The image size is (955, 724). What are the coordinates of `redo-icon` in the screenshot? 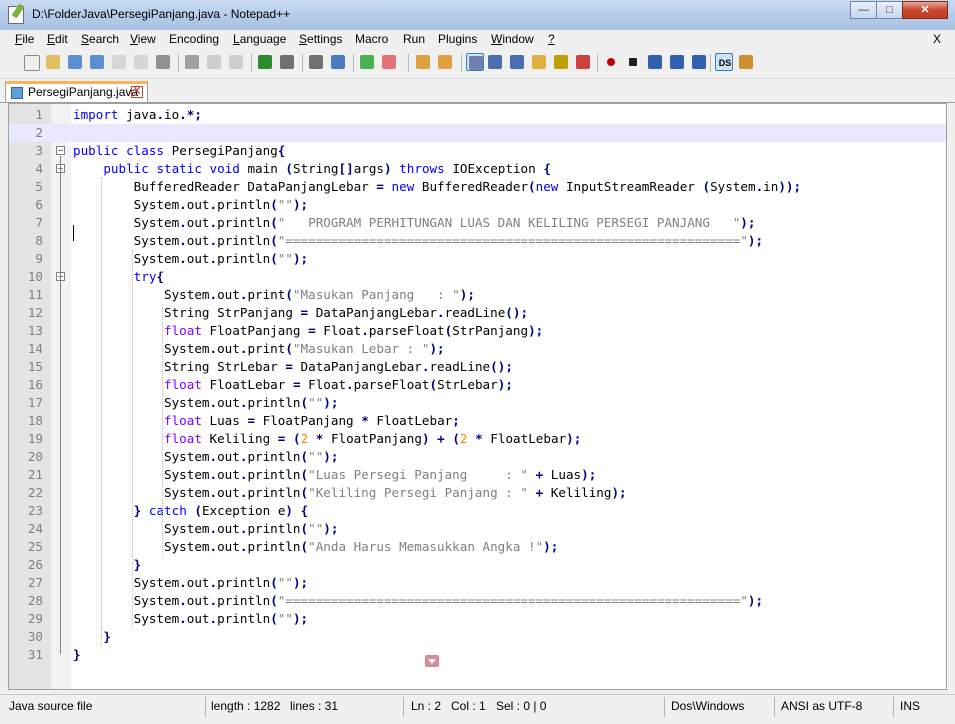 It's located at (287, 62).